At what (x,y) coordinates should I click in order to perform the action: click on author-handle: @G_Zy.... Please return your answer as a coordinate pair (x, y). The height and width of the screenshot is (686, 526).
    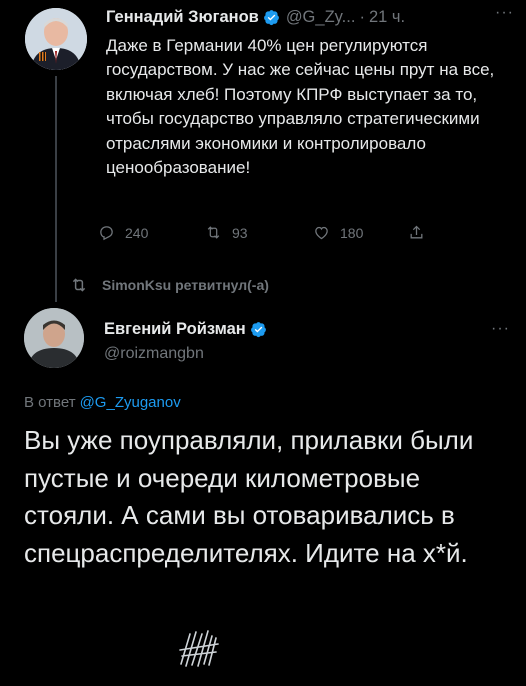
    Looking at the image, I should click on (321, 17).